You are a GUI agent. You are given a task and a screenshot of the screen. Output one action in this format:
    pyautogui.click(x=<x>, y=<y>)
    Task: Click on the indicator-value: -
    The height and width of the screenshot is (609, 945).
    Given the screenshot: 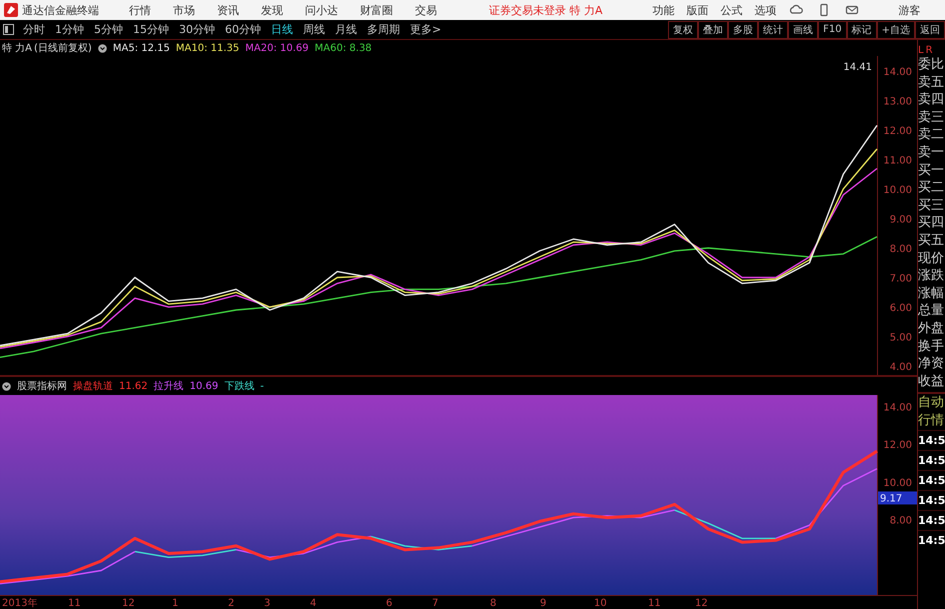 What is the action you would take?
    pyautogui.click(x=262, y=386)
    